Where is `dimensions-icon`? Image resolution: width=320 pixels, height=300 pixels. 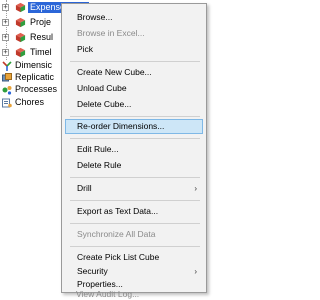
dimensions-icon is located at coordinates (7, 66).